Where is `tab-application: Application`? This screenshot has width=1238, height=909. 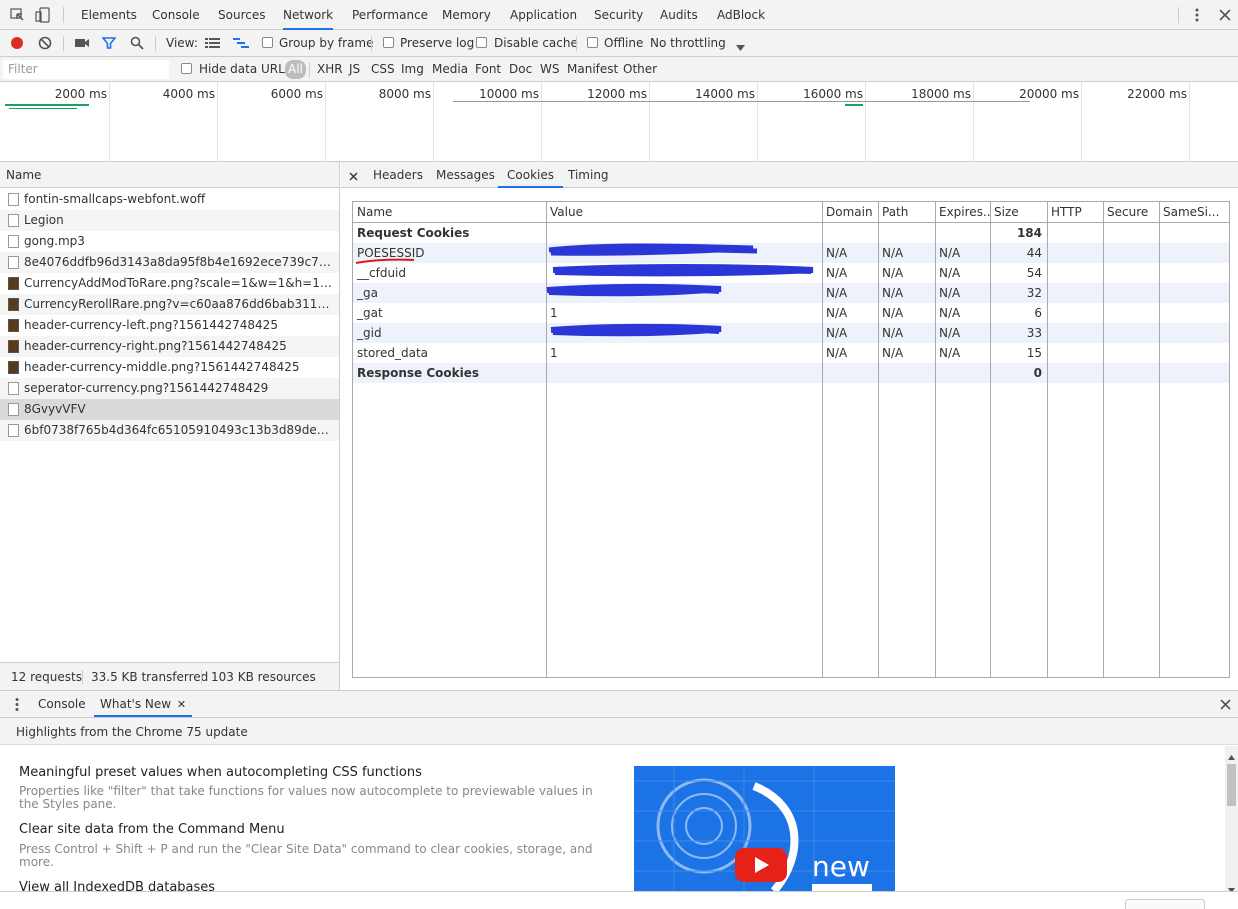
tab-application: Application is located at coordinates (543, 15).